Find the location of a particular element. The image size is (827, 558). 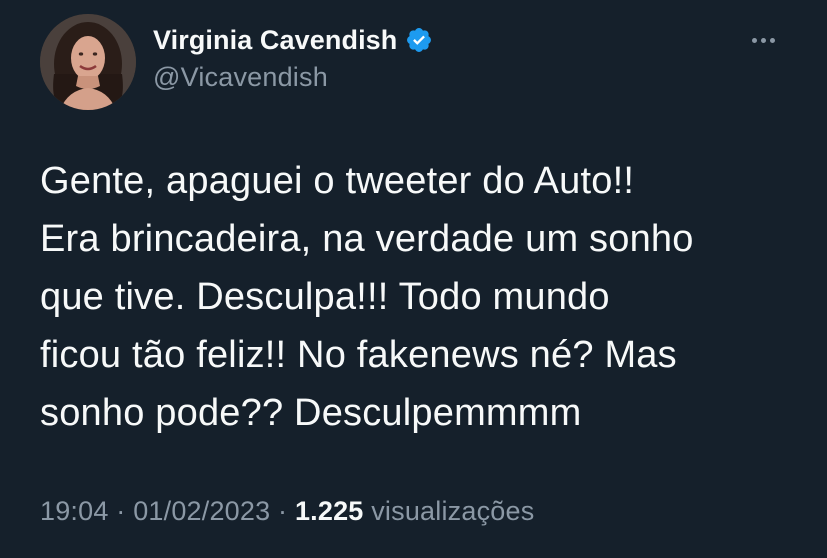

views-label: visualizações is located at coordinates (453, 511).